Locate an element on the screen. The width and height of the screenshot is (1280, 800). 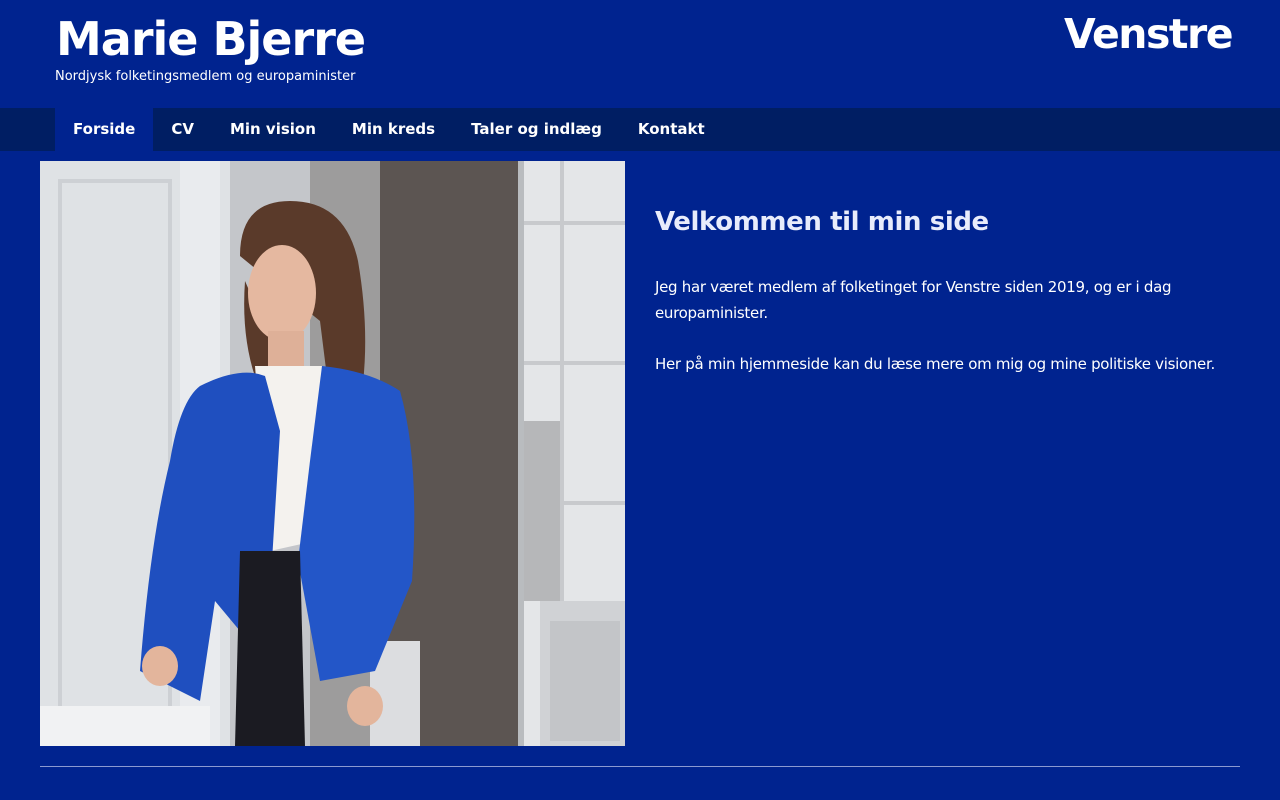
nav-item-taler-og-indlaeg: Taler og indlæg is located at coordinates (536, 129).